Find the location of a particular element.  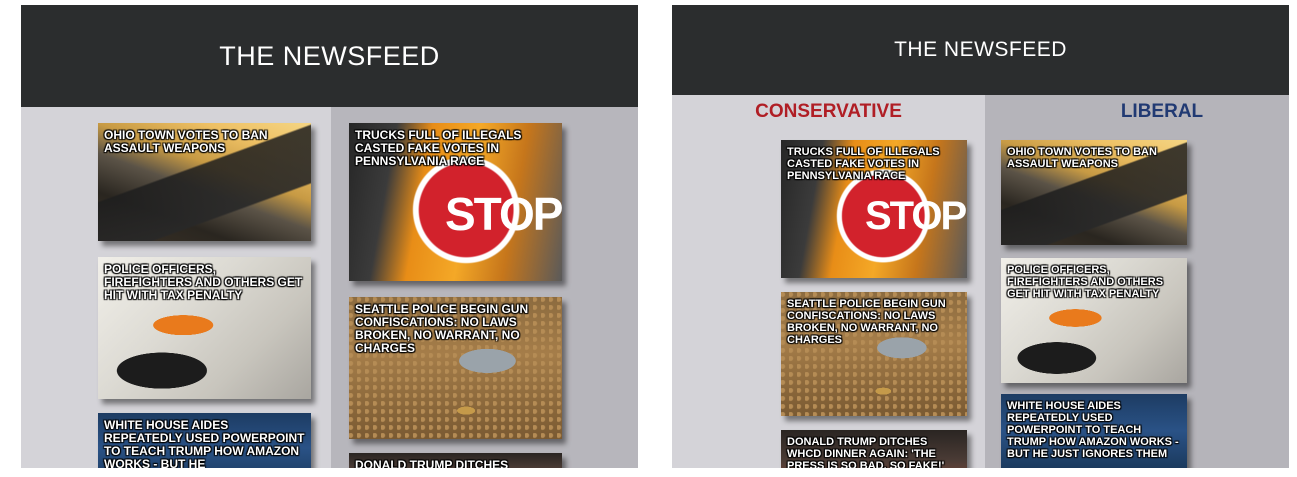

news-card-trump-ditches-dinner: DONALD TRUMP DITCHES is located at coordinates (455, 460).